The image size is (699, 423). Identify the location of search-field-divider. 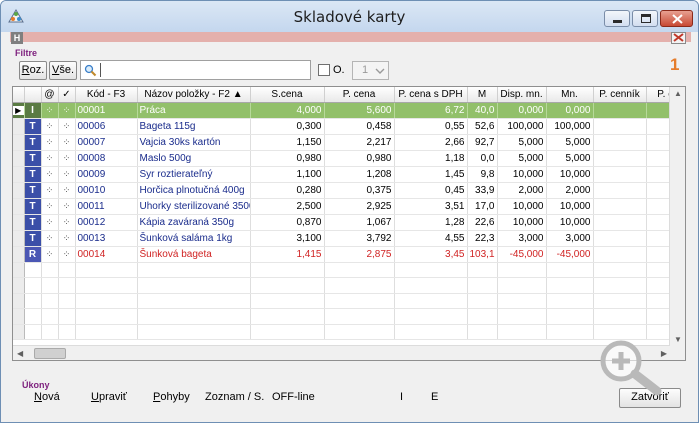
(100, 70).